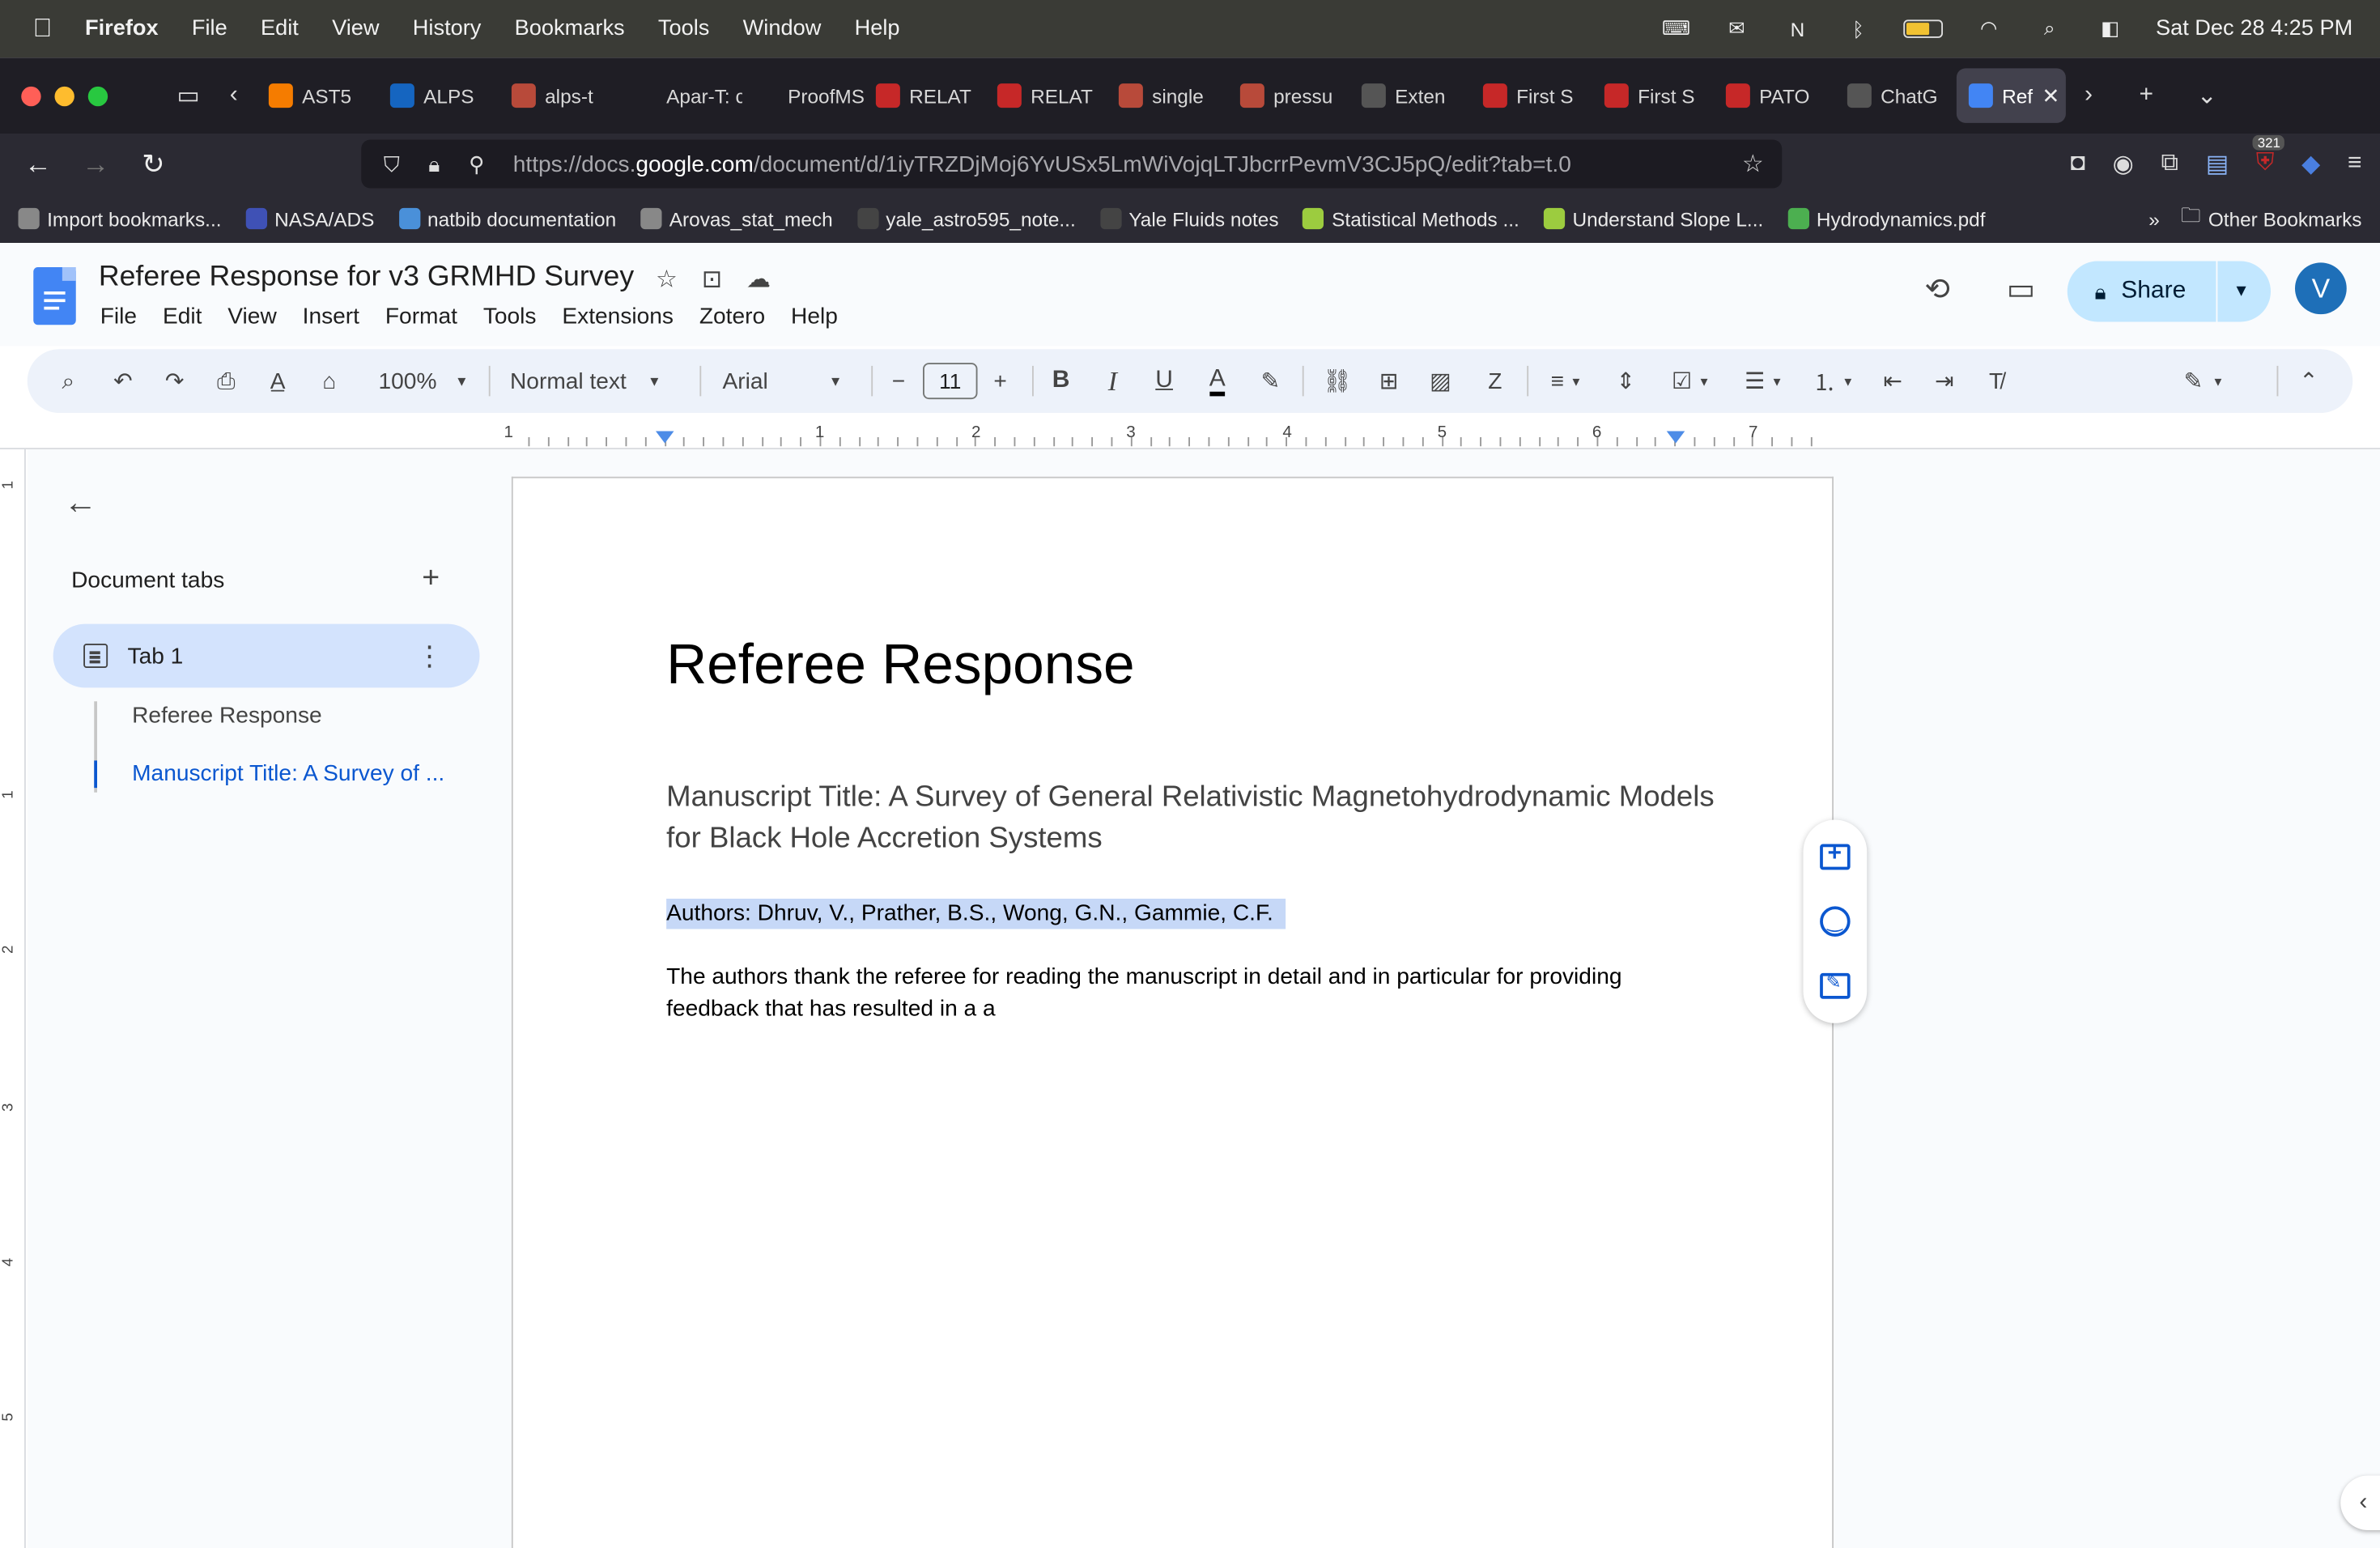 The height and width of the screenshot is (1548, 2380). I want to click on notion-icon: N, so click(1798, 29).